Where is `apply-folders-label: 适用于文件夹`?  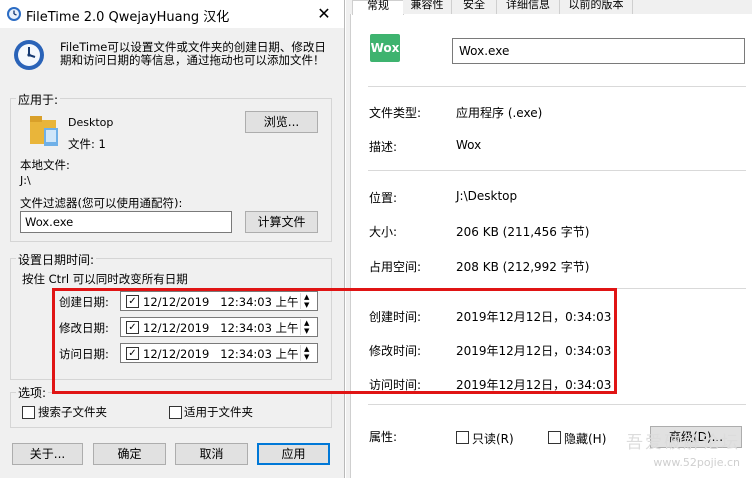 apply-folders-label: 适用于文件夹 is located at coordinates (218, 412).